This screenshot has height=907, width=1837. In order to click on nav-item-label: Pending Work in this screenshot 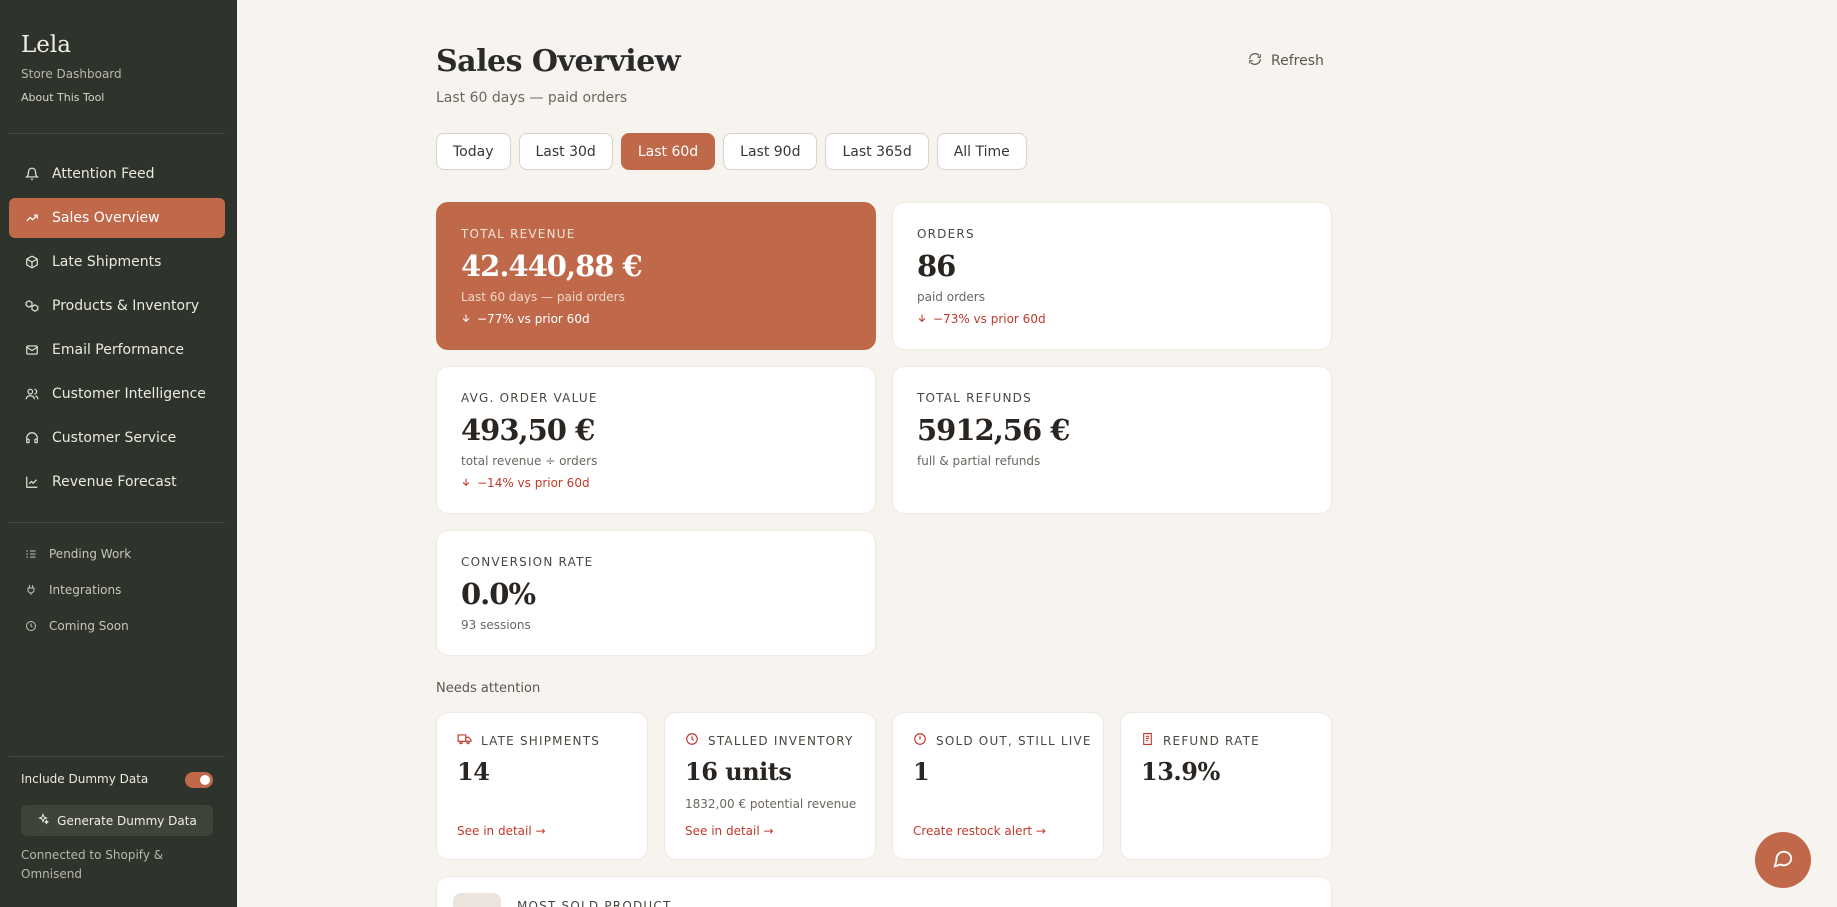, I will do `click(90, 554)`.